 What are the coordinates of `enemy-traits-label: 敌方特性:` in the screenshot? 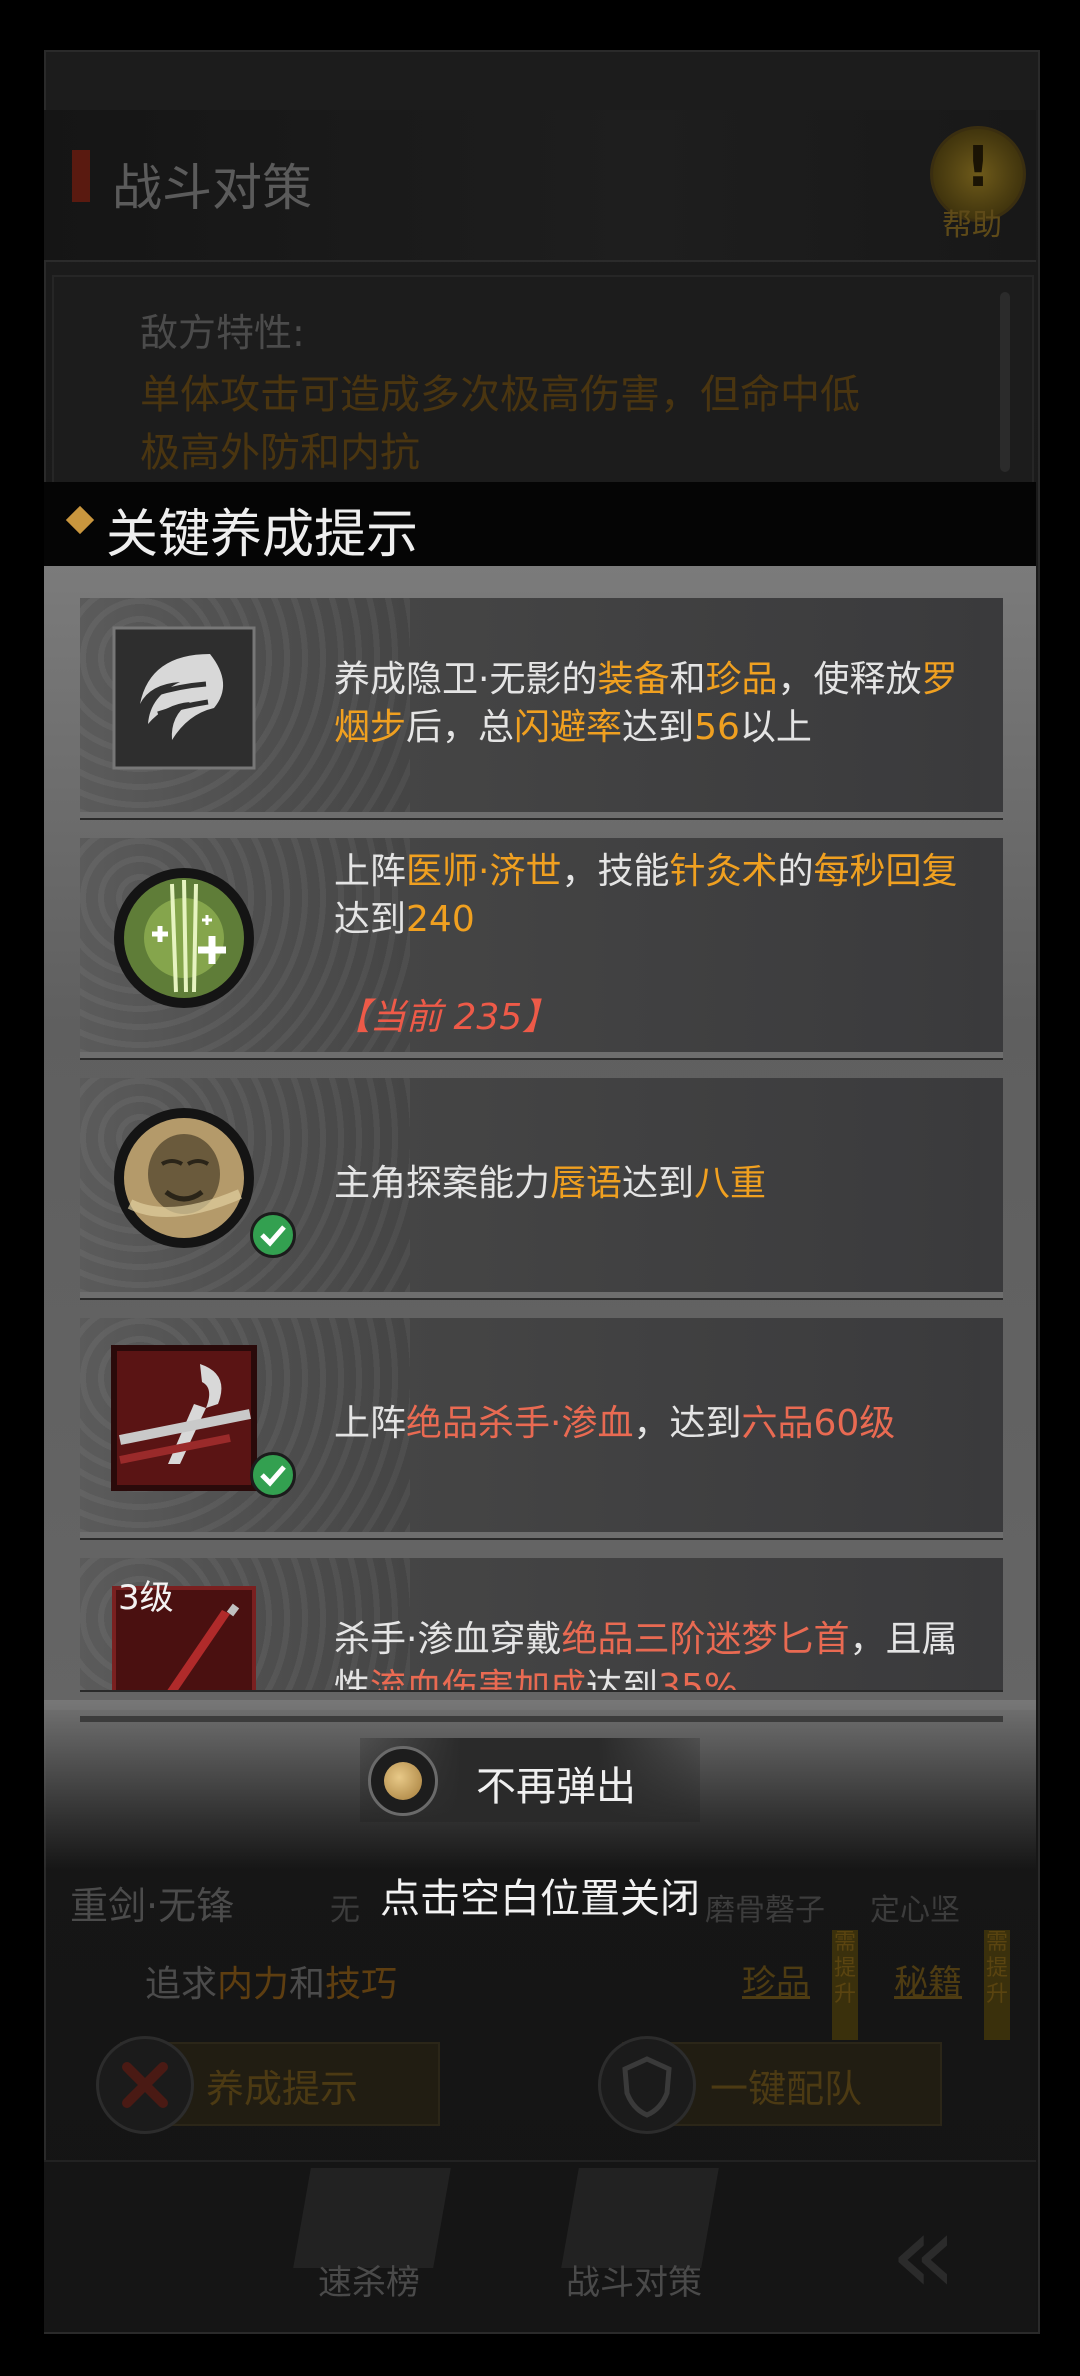 It's located at (222, 333).